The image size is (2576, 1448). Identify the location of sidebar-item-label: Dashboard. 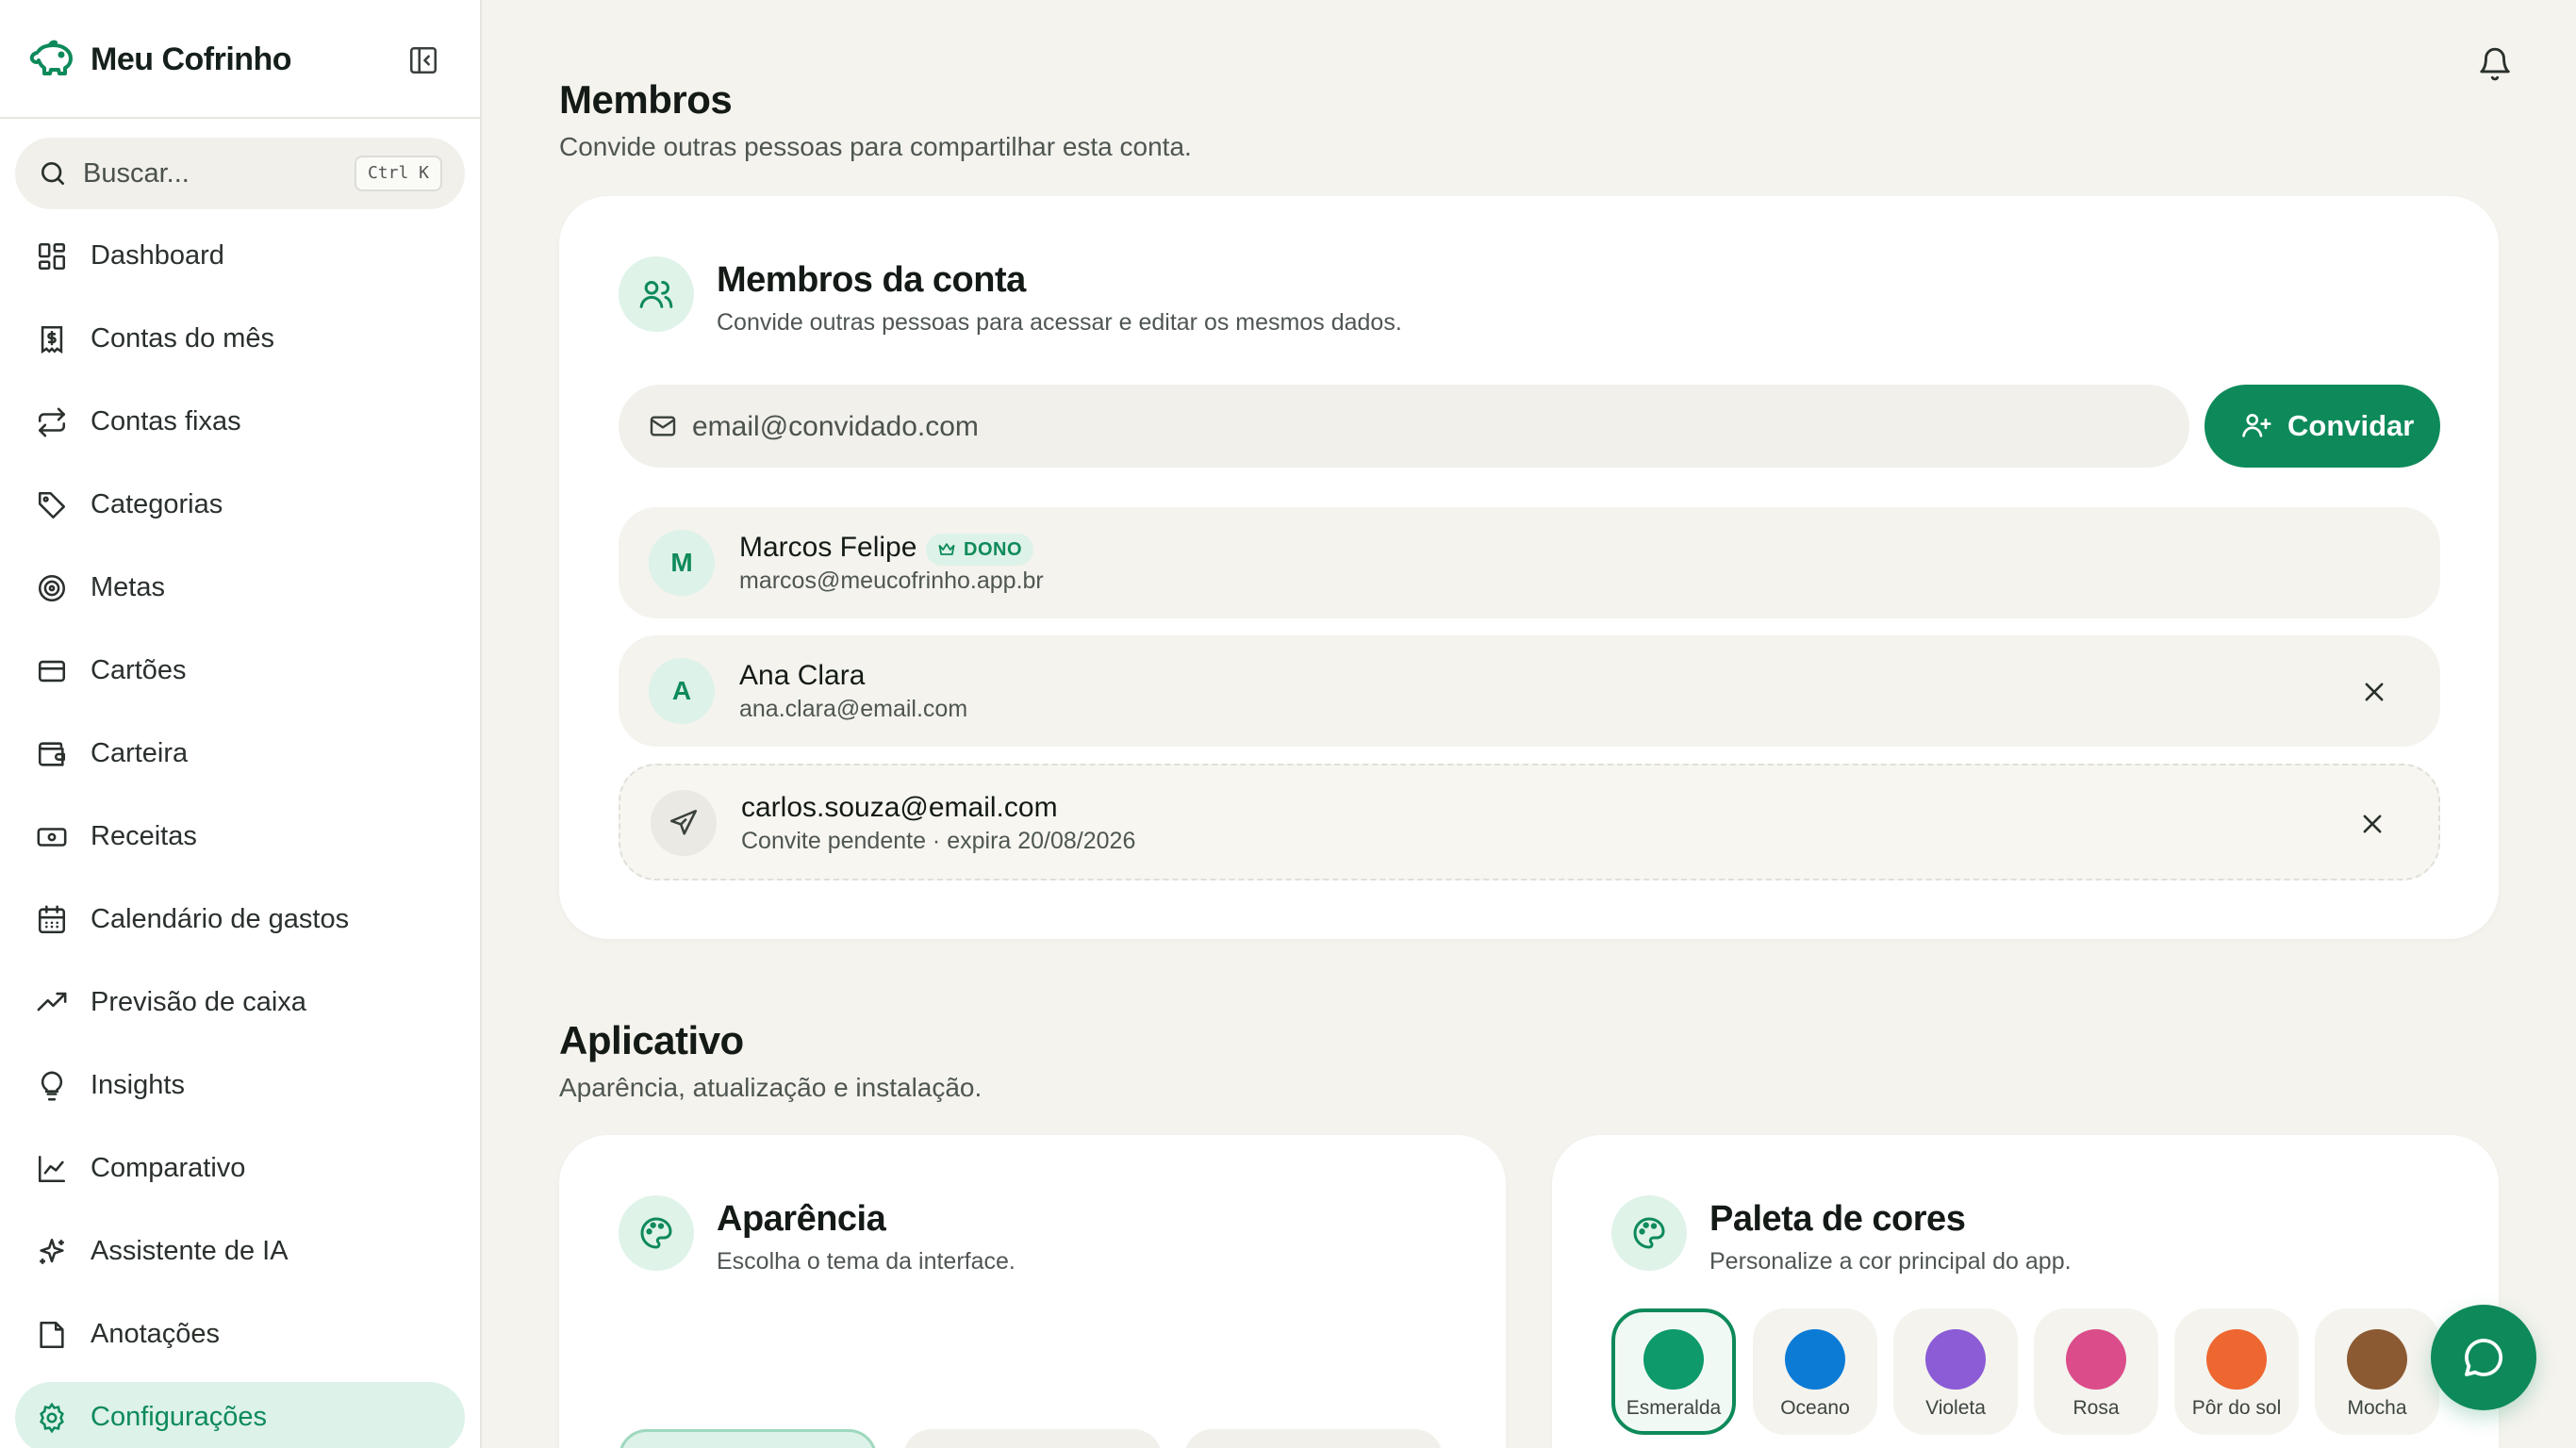
(157, 255).